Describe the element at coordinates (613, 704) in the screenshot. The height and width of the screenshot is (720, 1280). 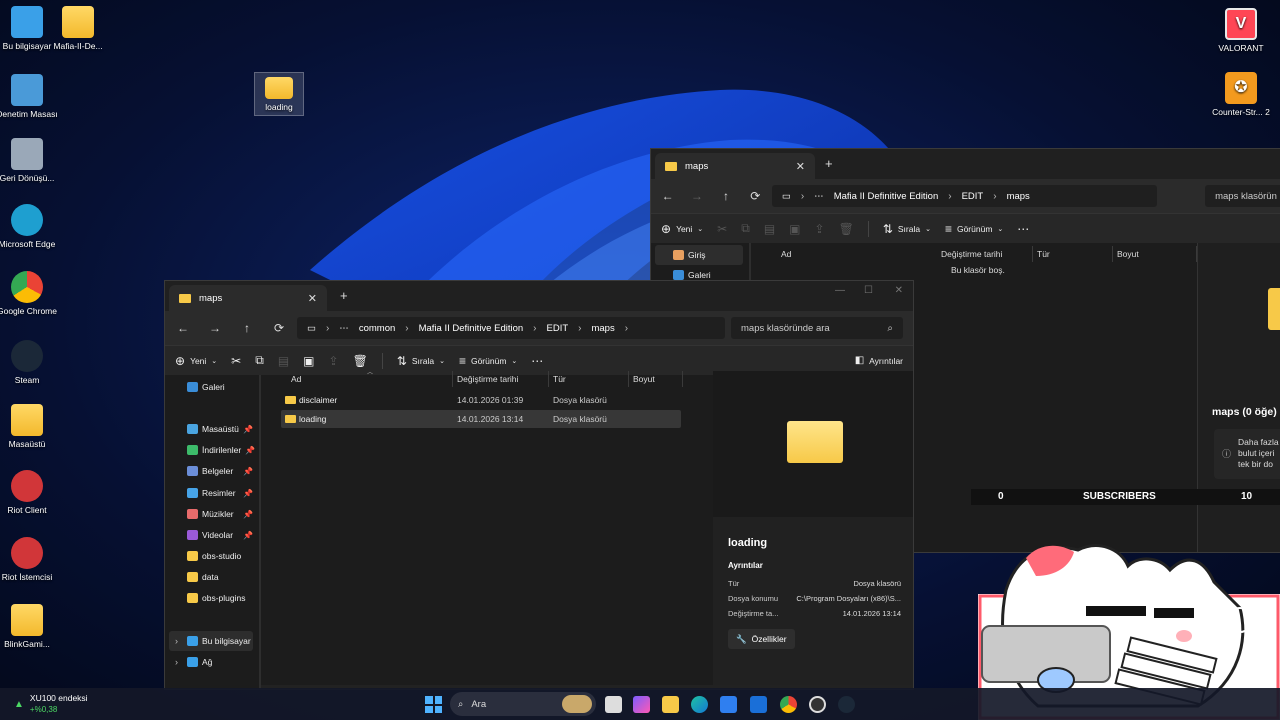
I see `task-view-icon` at that location.